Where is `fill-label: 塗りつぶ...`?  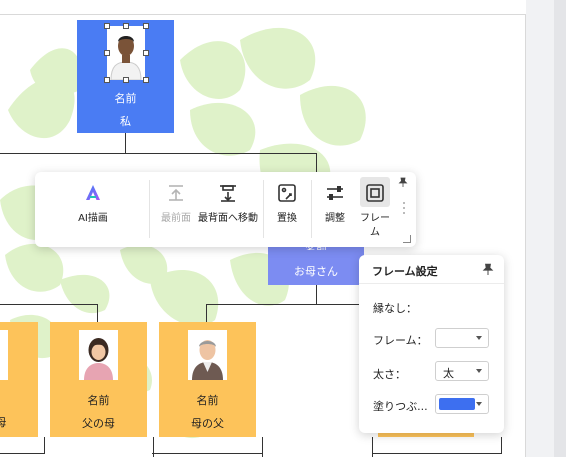 fill-label: 塗りつぶ... is located at coordinates (400, 406).